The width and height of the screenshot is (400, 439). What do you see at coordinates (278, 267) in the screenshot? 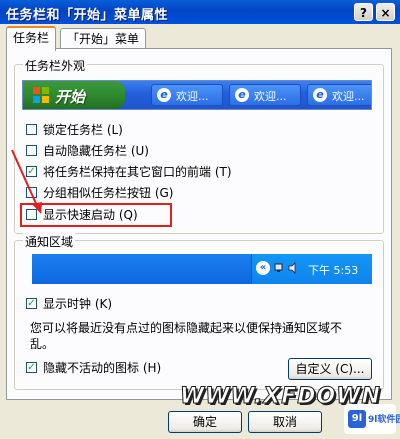
I see `network-icon` at bounding box center [278, 267].